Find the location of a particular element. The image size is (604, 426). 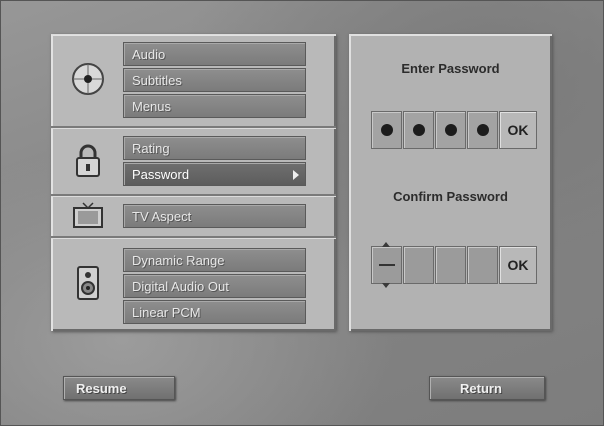

menu-group-language: Audio Subtitles Menus is located at coordinates (193, 81).